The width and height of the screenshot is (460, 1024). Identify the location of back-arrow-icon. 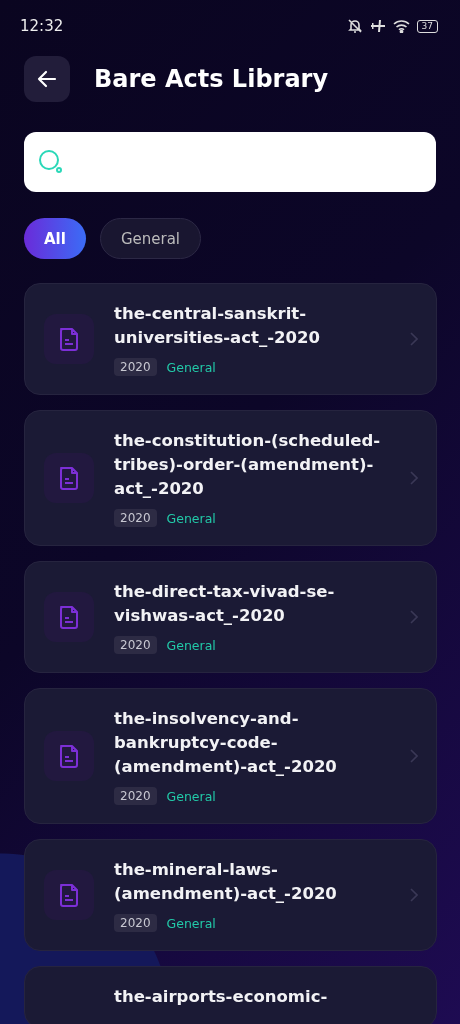
(47, 79).